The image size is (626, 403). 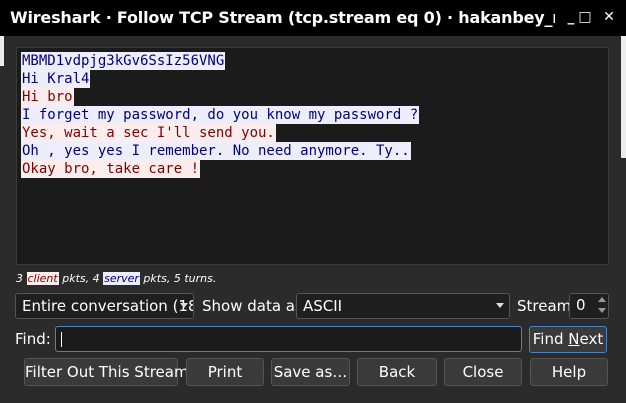 What do you see at coordinates (323, 306) in the screenshot?
I see `show-data-select-value: ASCII` at bounding box center [323, 306].